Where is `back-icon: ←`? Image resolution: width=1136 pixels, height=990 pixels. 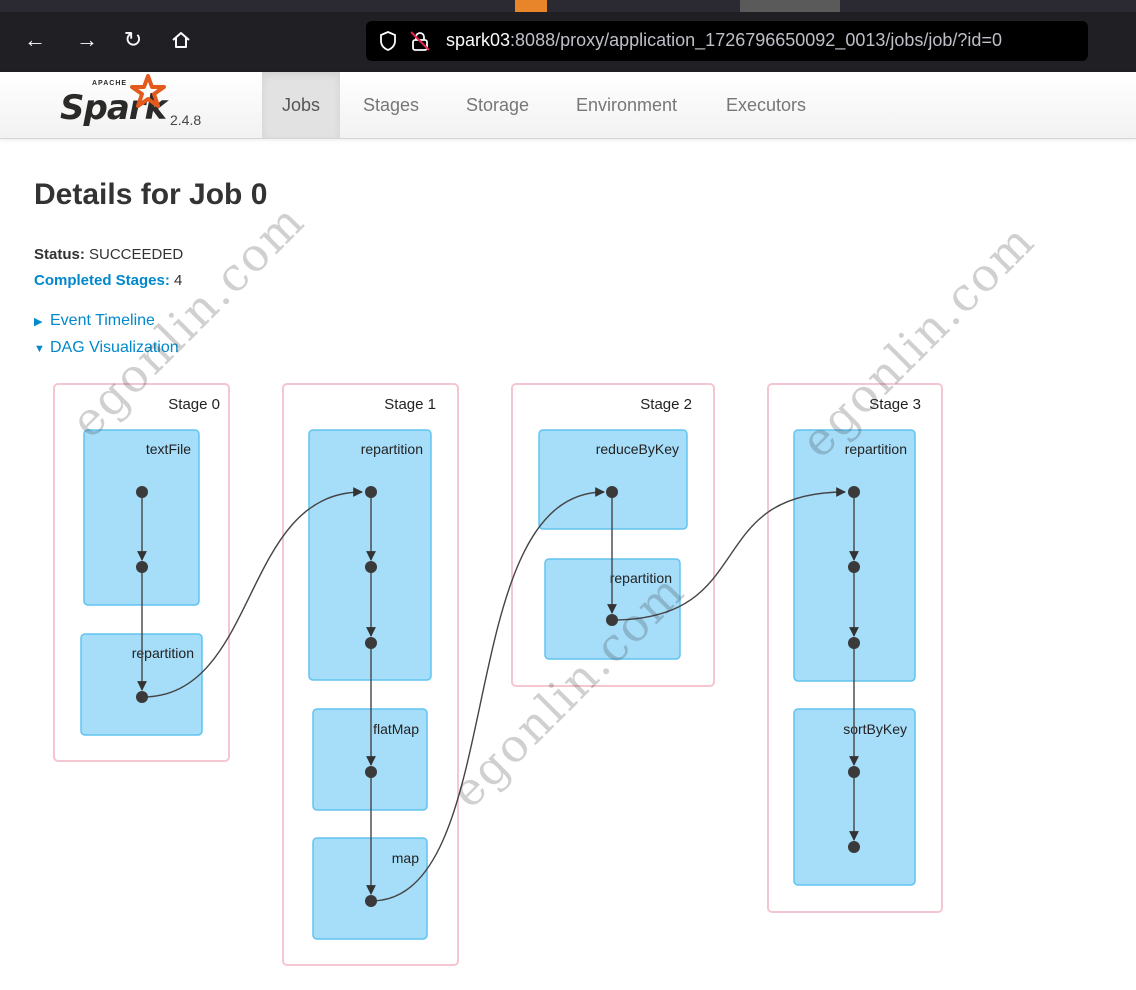 back-icon: ← is located at coordinates (35, 40).